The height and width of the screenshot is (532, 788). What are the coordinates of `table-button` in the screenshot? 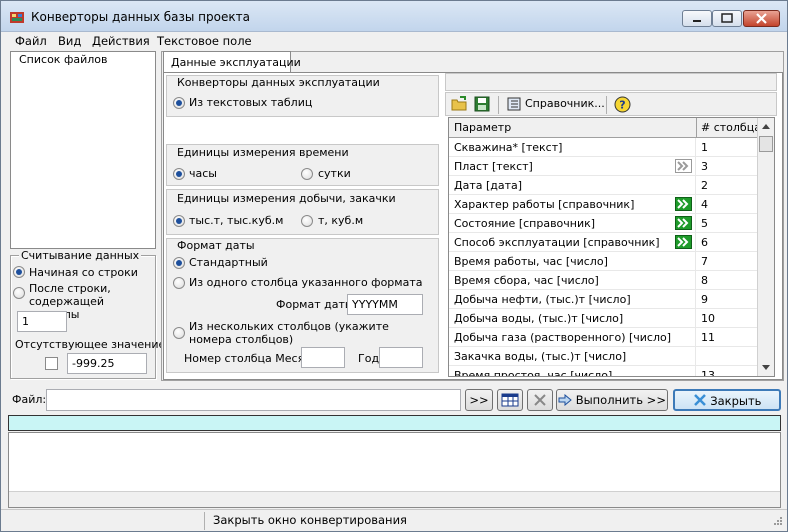 It's located at (510, 400).